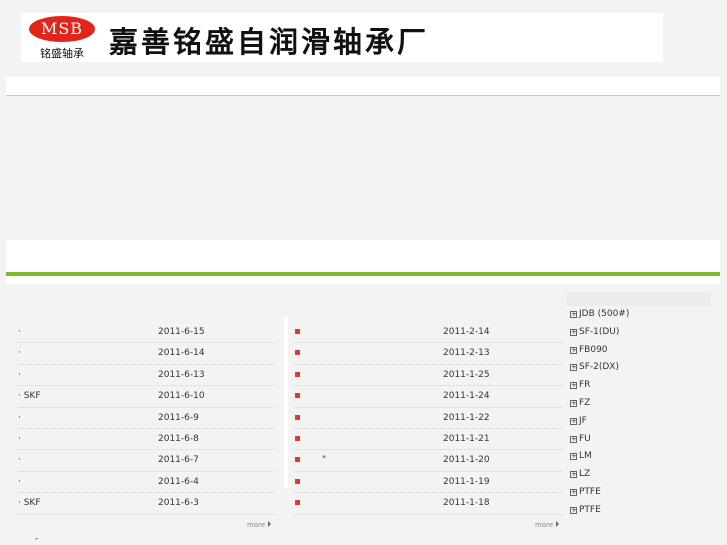 This screenshot has height=545, width=727. I want to click on news-date: 2011-6-3, so click(178, 503).